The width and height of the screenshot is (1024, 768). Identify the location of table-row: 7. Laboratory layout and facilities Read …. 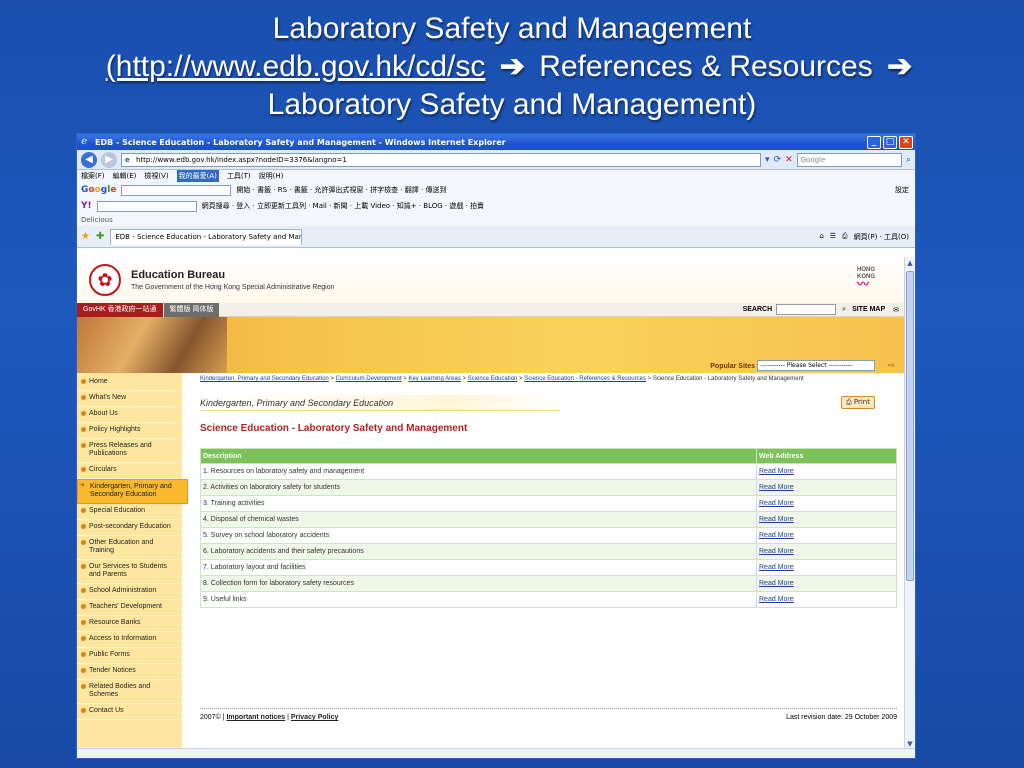
(548, 567).